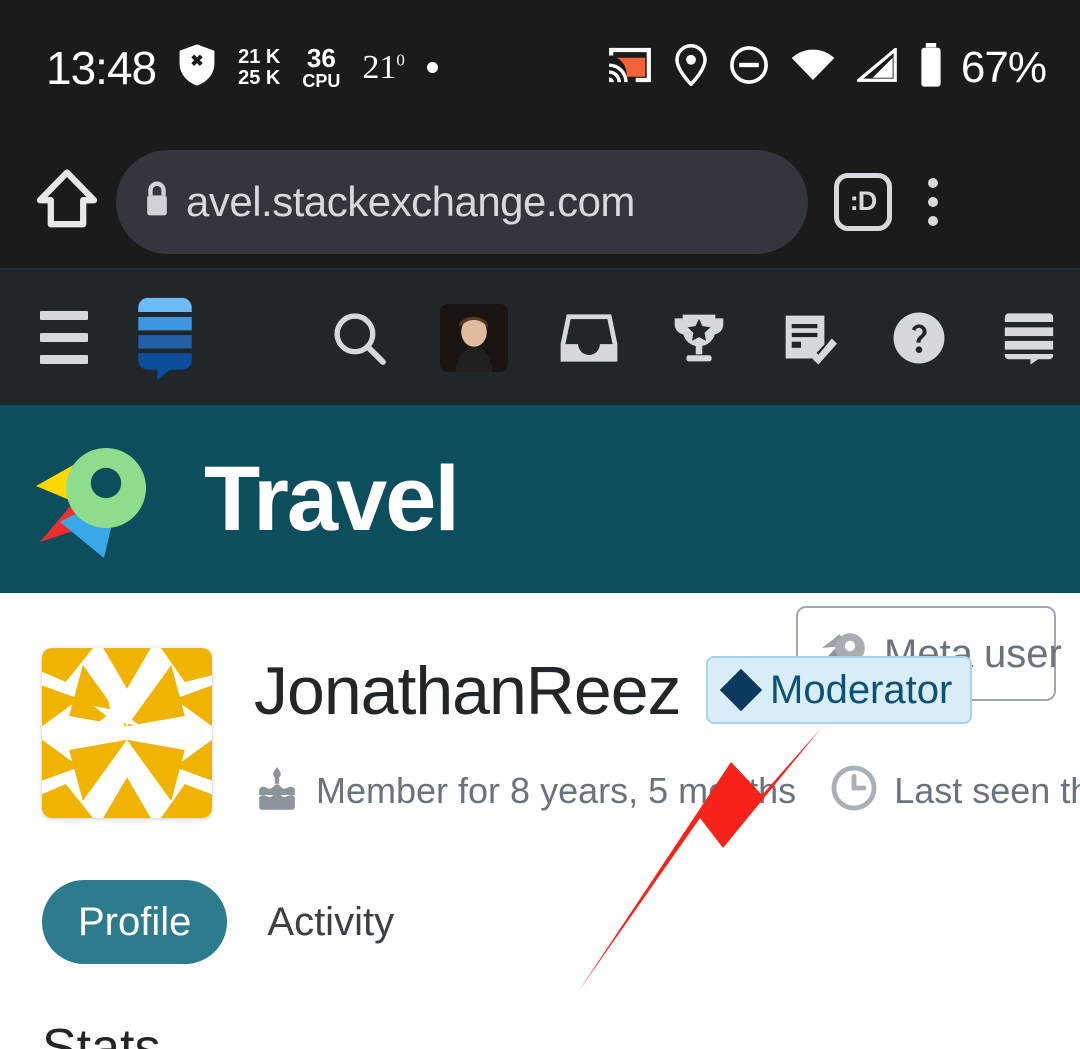 The height and width of the screenshot is (1049, 1080). Describe the element at coordinates (400, 60) in the screenshot. I see `temperature-unit: 0` at that location.